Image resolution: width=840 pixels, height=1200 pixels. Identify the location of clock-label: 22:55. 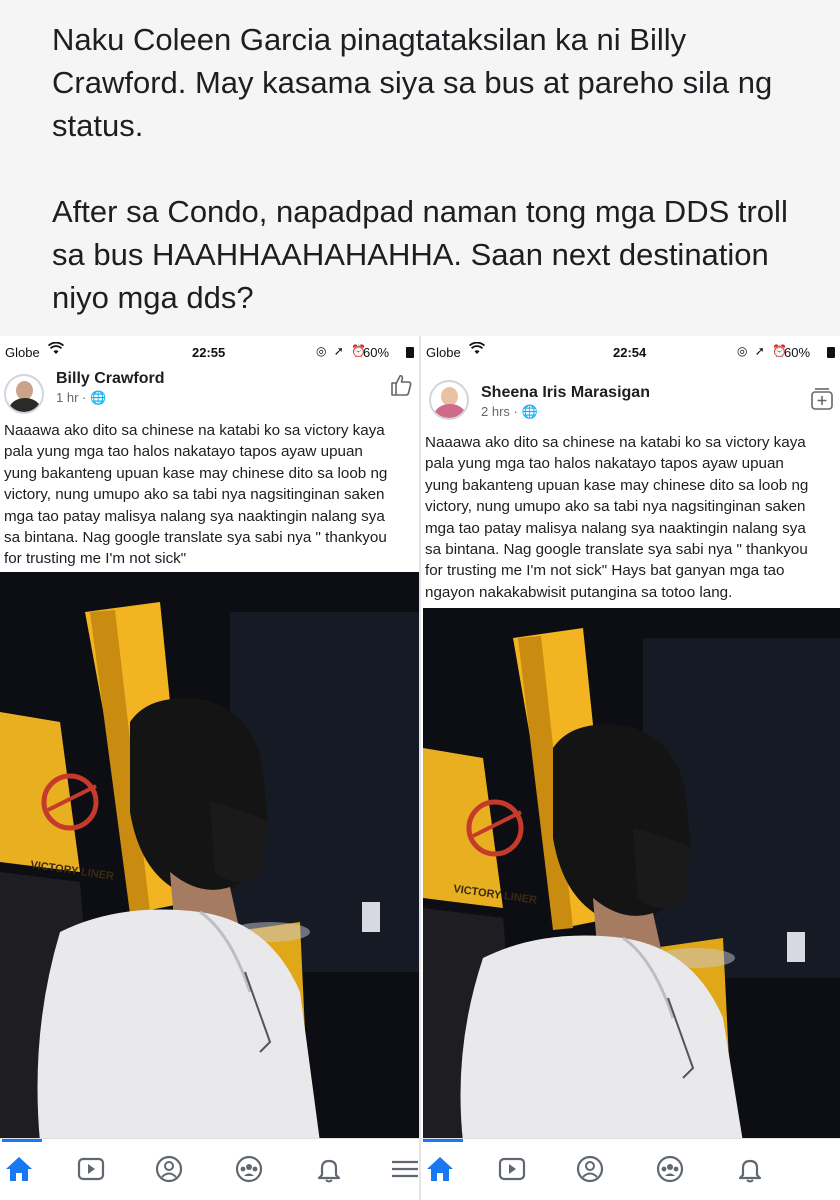
(209, 352).